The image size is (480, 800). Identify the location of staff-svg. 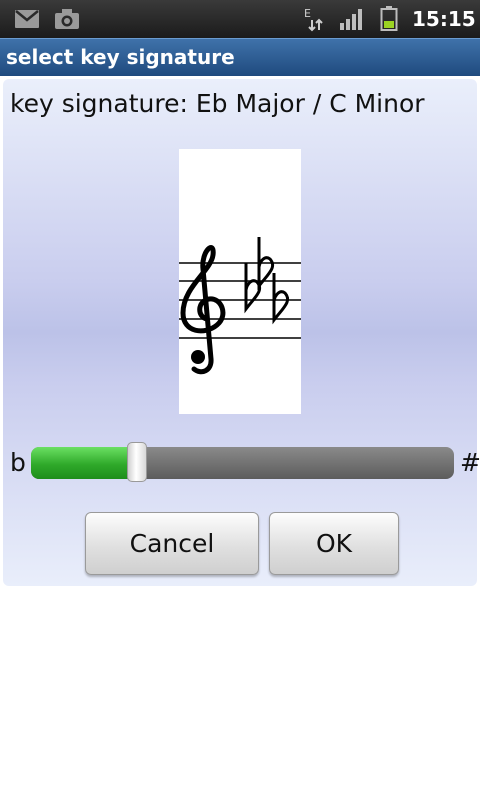
(240, 306).